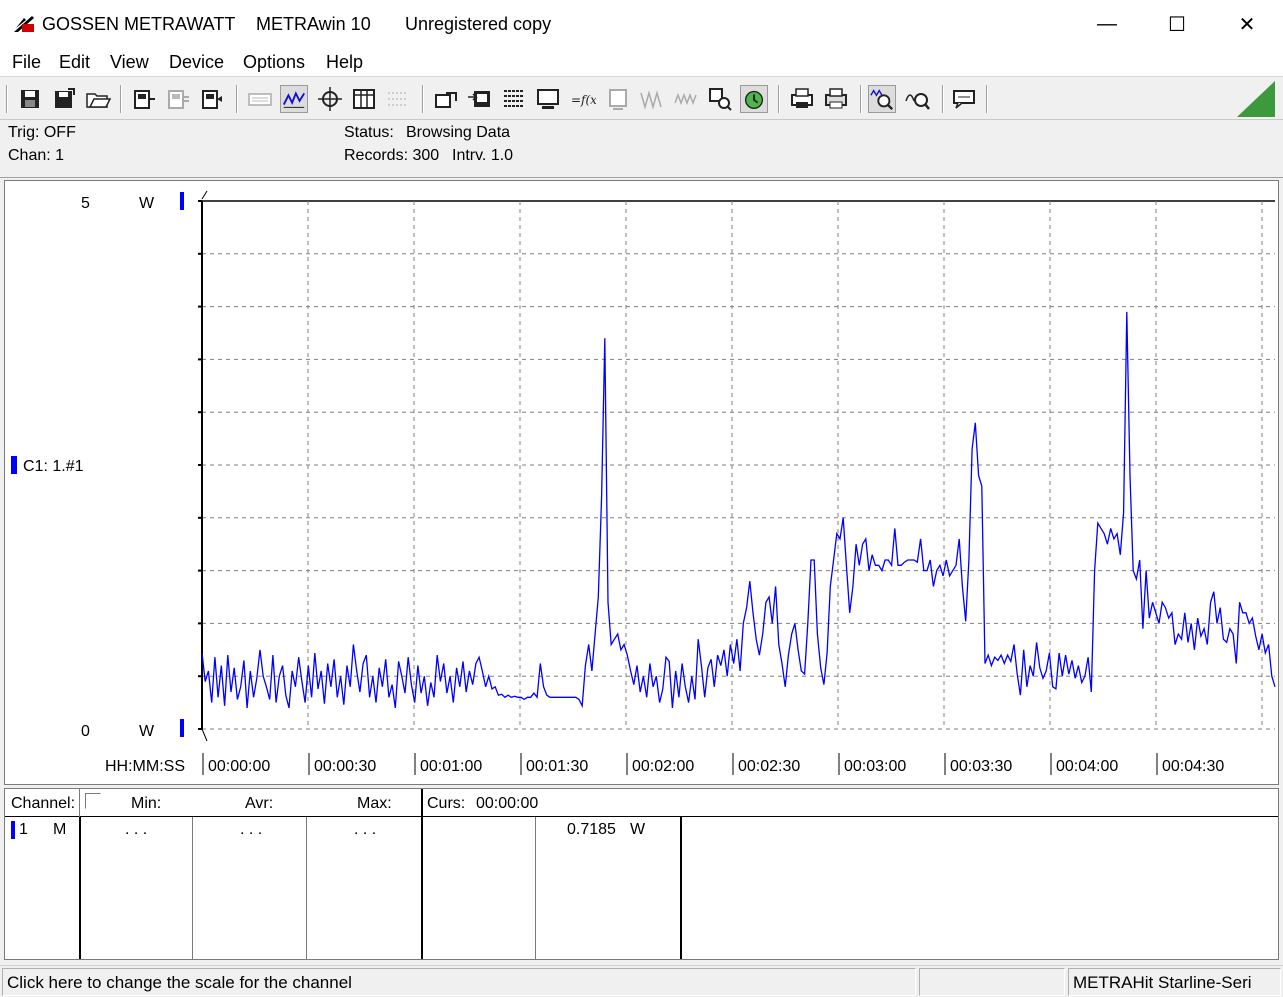 Image resolution: width=1283 pixels, height=997 pixels. What do you see at coordinates (85, 203) in the screenshot?
I see `y-top-label: 5` at bounding box center [85, 203].